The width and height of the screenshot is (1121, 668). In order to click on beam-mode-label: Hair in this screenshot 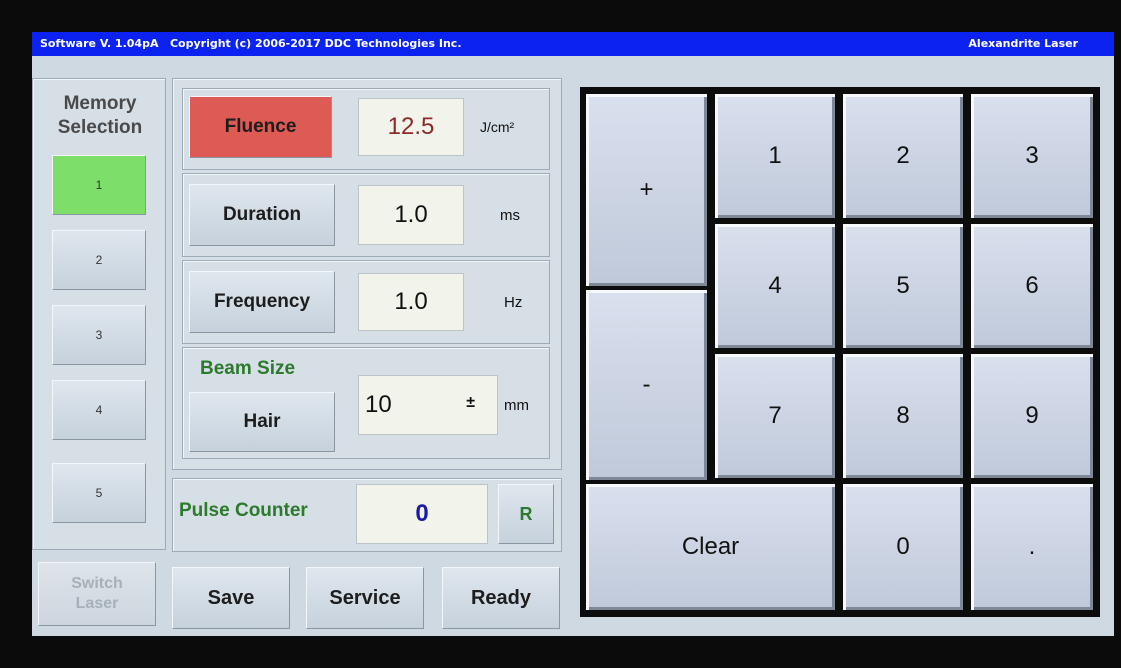, I will do `click(262, 421)`.